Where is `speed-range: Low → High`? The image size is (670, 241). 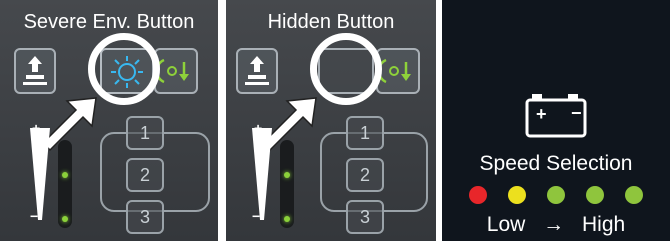 speed-range: Low → High is located at coordinates (556, 225).